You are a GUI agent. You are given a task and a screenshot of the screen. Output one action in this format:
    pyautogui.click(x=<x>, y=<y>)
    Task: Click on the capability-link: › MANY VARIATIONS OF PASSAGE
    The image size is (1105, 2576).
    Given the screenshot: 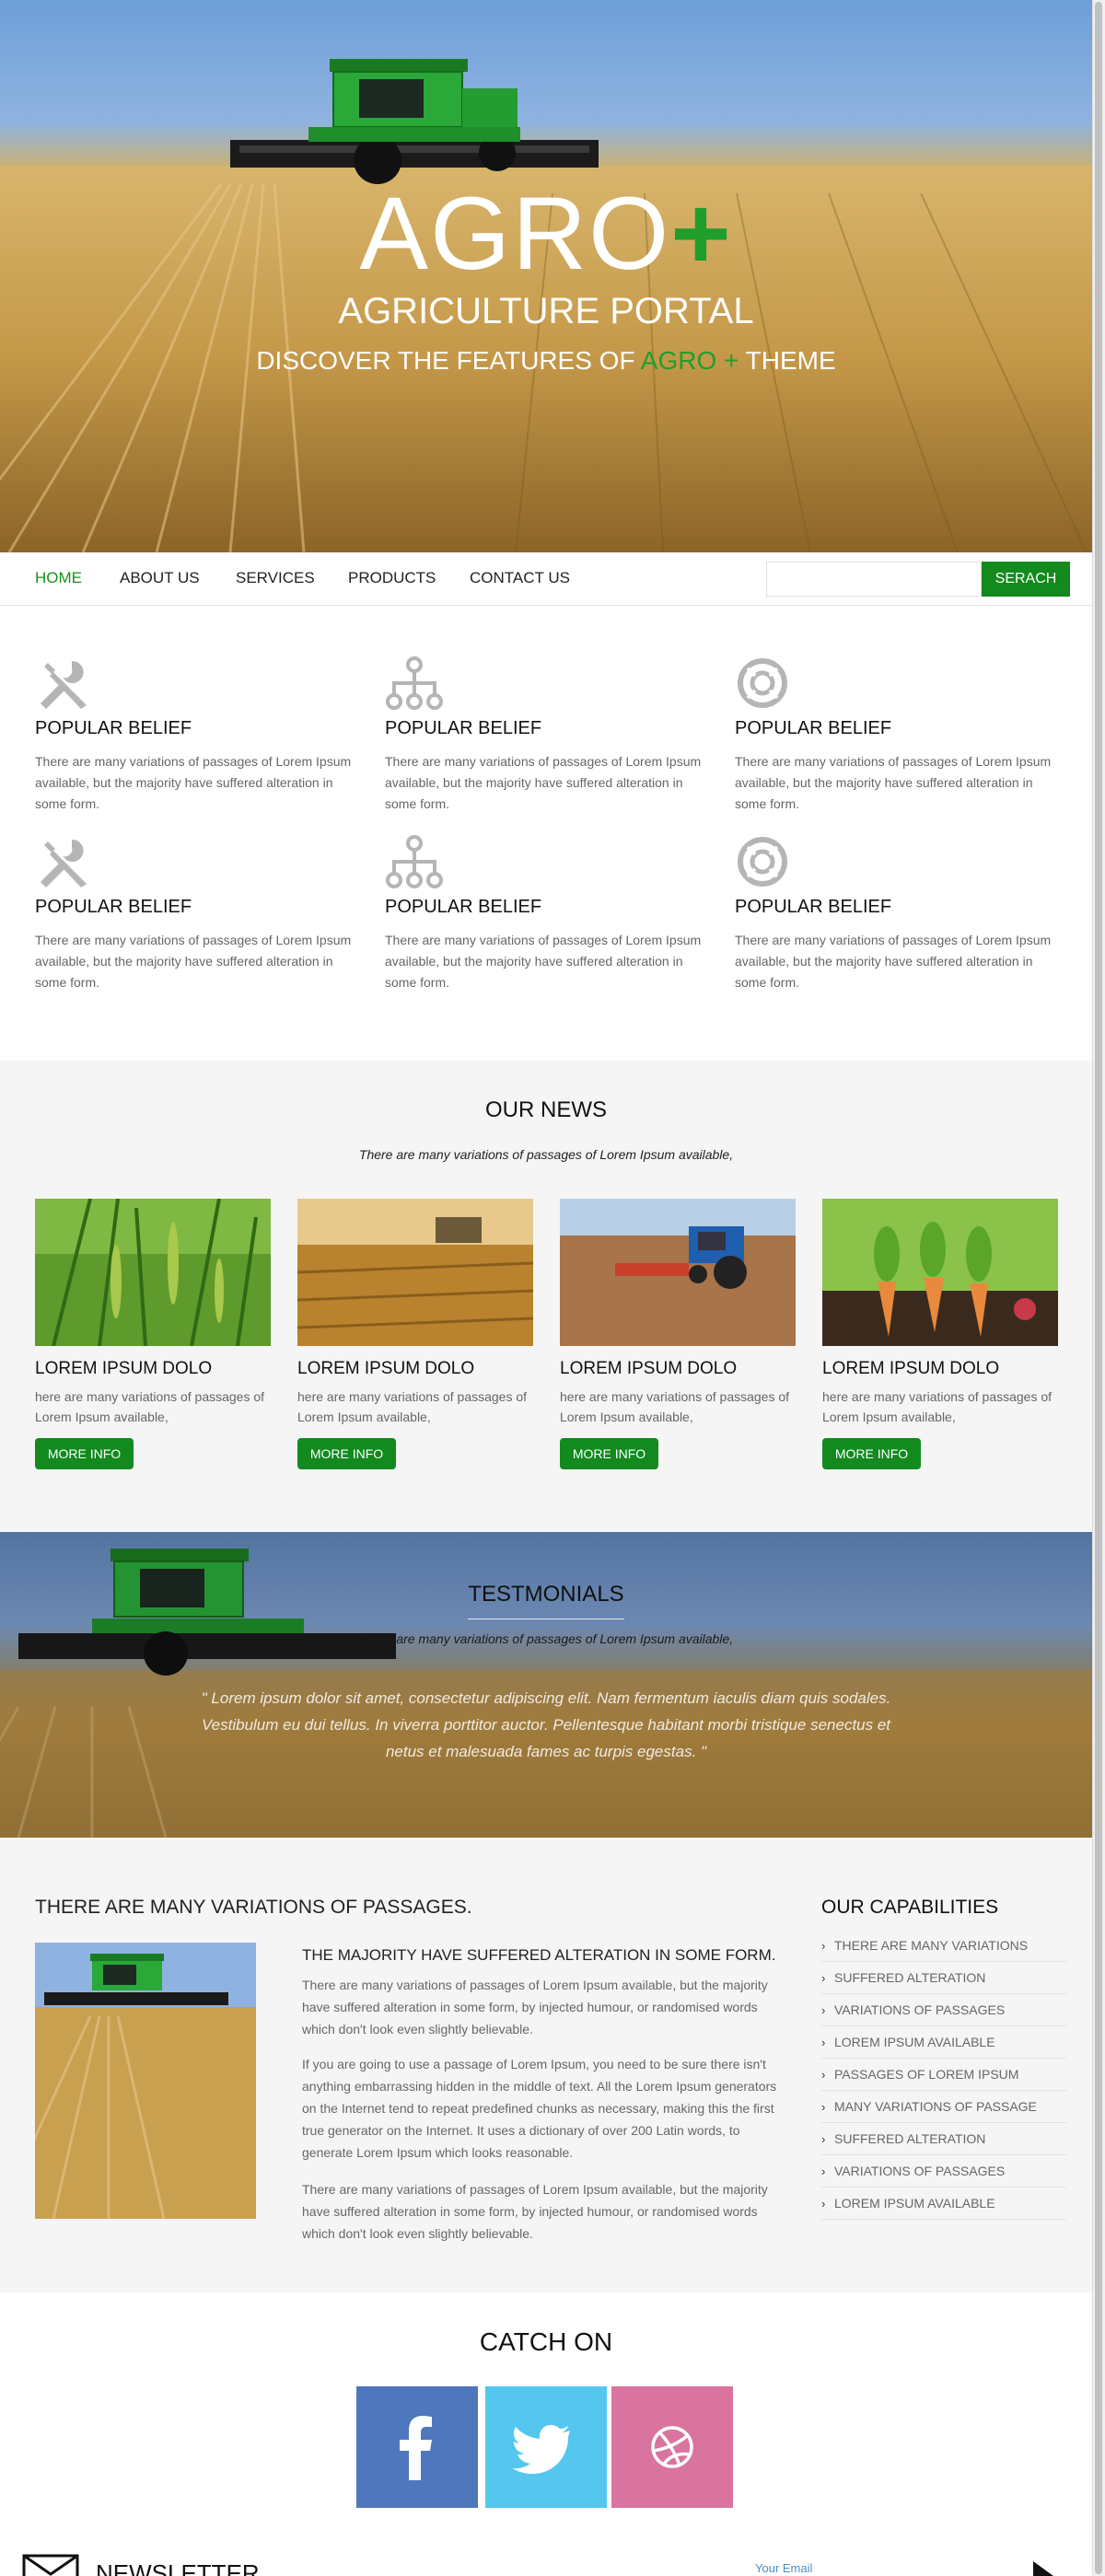 What is the action you would take?
    pyautogui.click(x=943, y=2107)
    